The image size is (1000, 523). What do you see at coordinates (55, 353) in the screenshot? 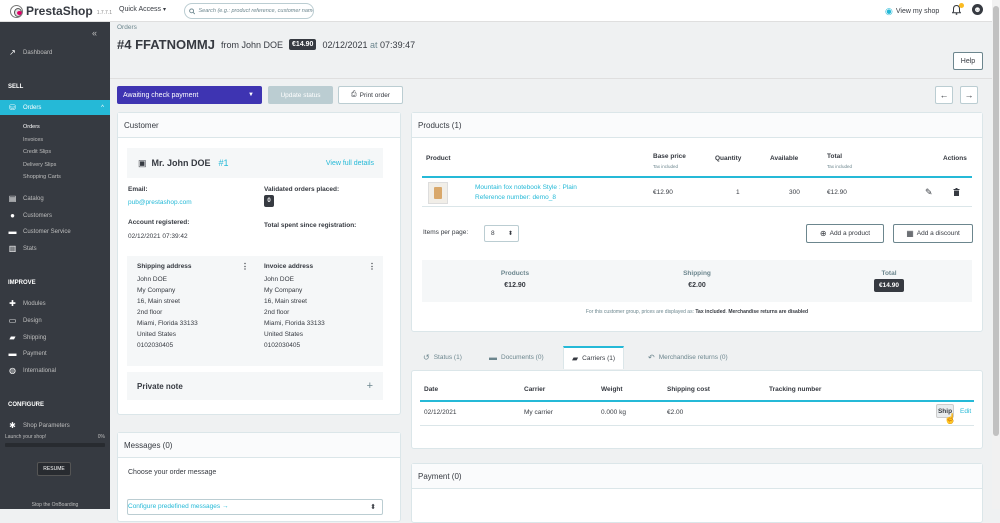
I see `sidebar-item-payment: ▬ Payment` at bounding box center [55, 353].